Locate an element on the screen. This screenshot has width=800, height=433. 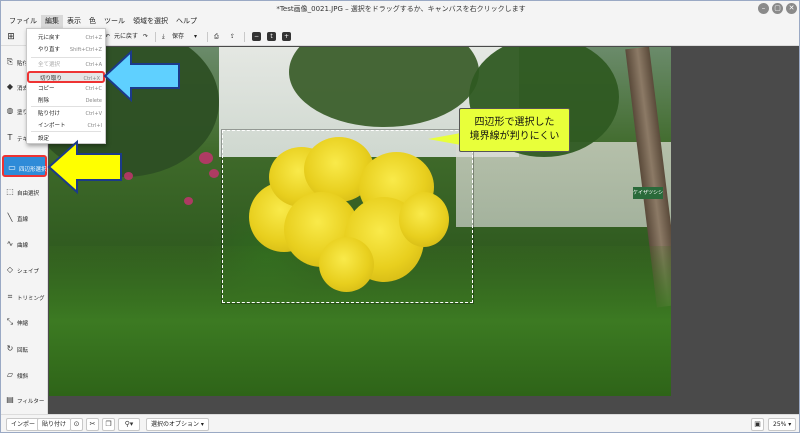
menu-tools: ツール is located at coordinates (114, 22).